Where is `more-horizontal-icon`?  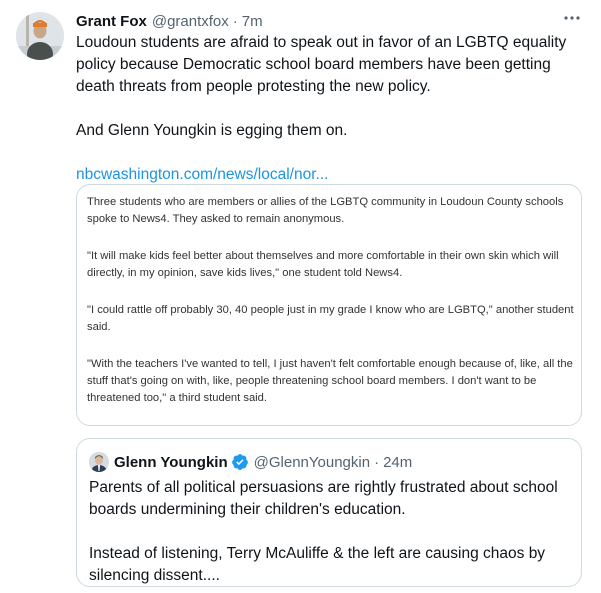 more-horizontal-icon is located at coordinates (572, 20).